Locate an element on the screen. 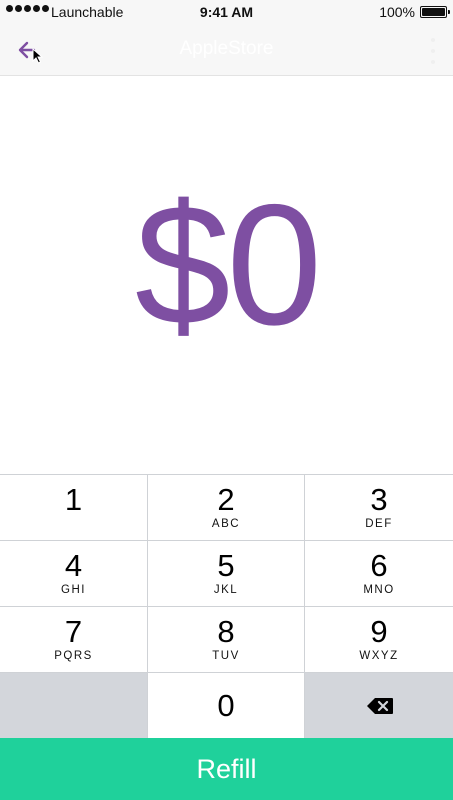 The height and width of the screenshot is (800, 453). key-digit: 1 is located at coordinates (73, 499).